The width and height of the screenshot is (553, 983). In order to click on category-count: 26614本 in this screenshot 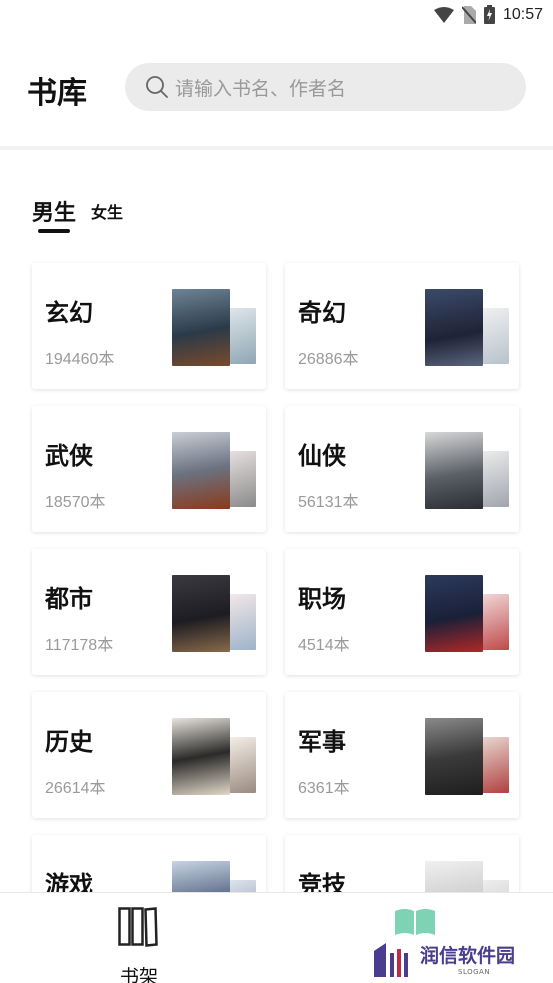, I will do `click(75, 788)`.